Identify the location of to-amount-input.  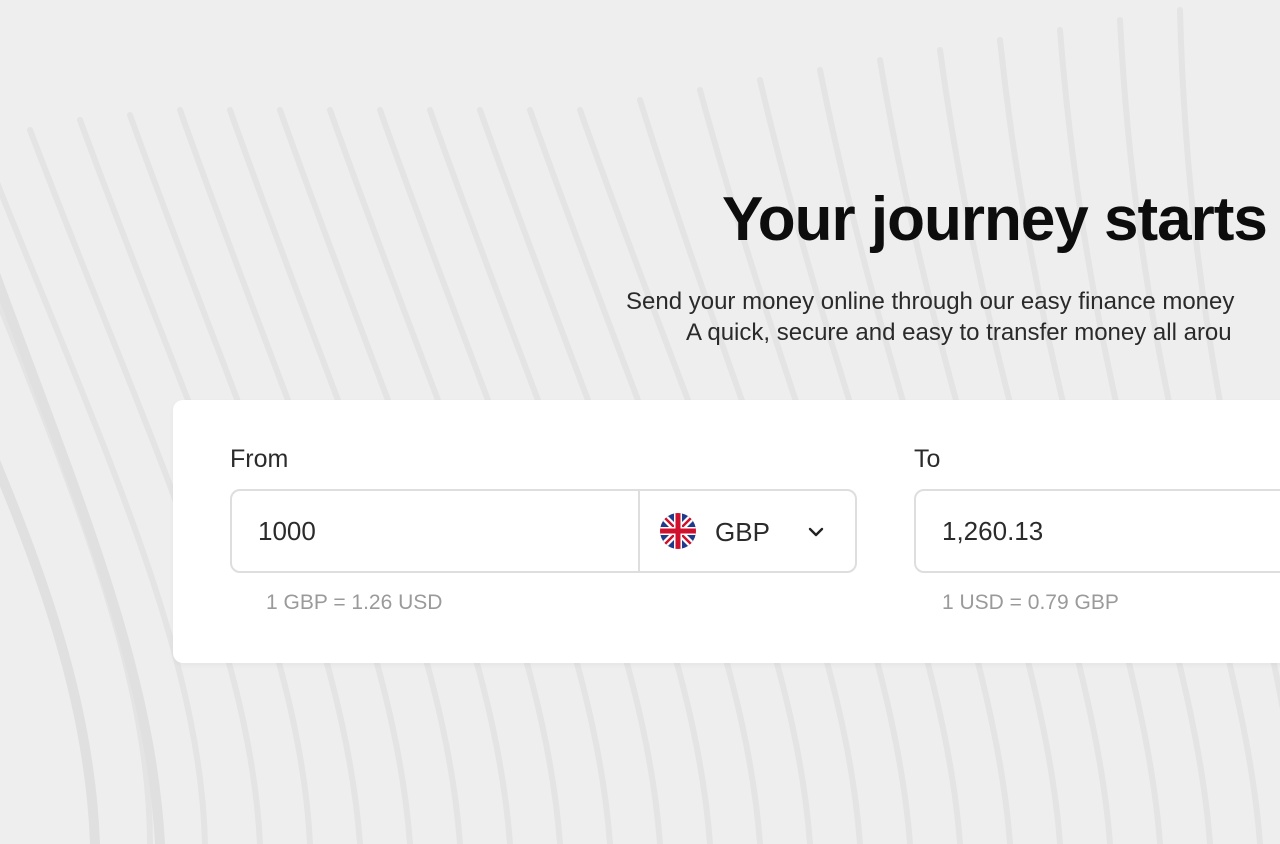
(1111, 531).